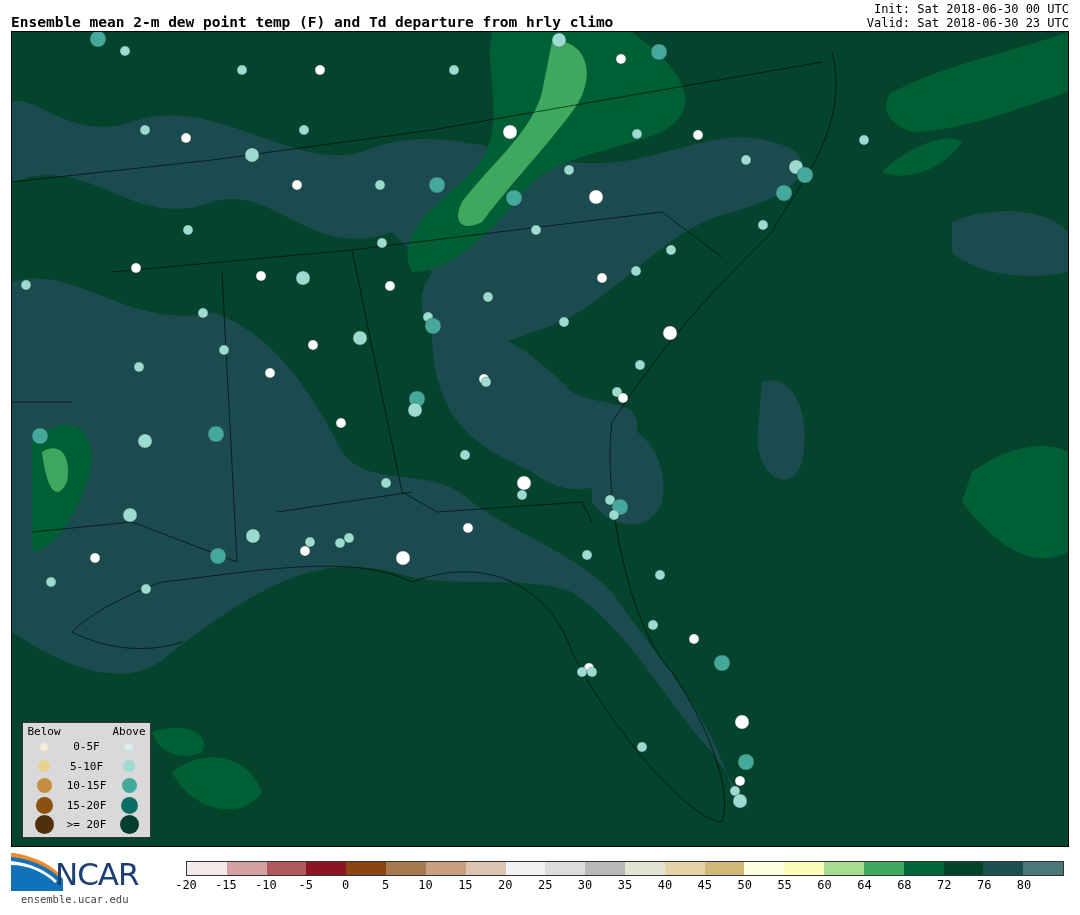 The image size is (1080, 915). I want to click on init-time: Init: Sat 2018-06-30 00 UTC, so click(971, 9).